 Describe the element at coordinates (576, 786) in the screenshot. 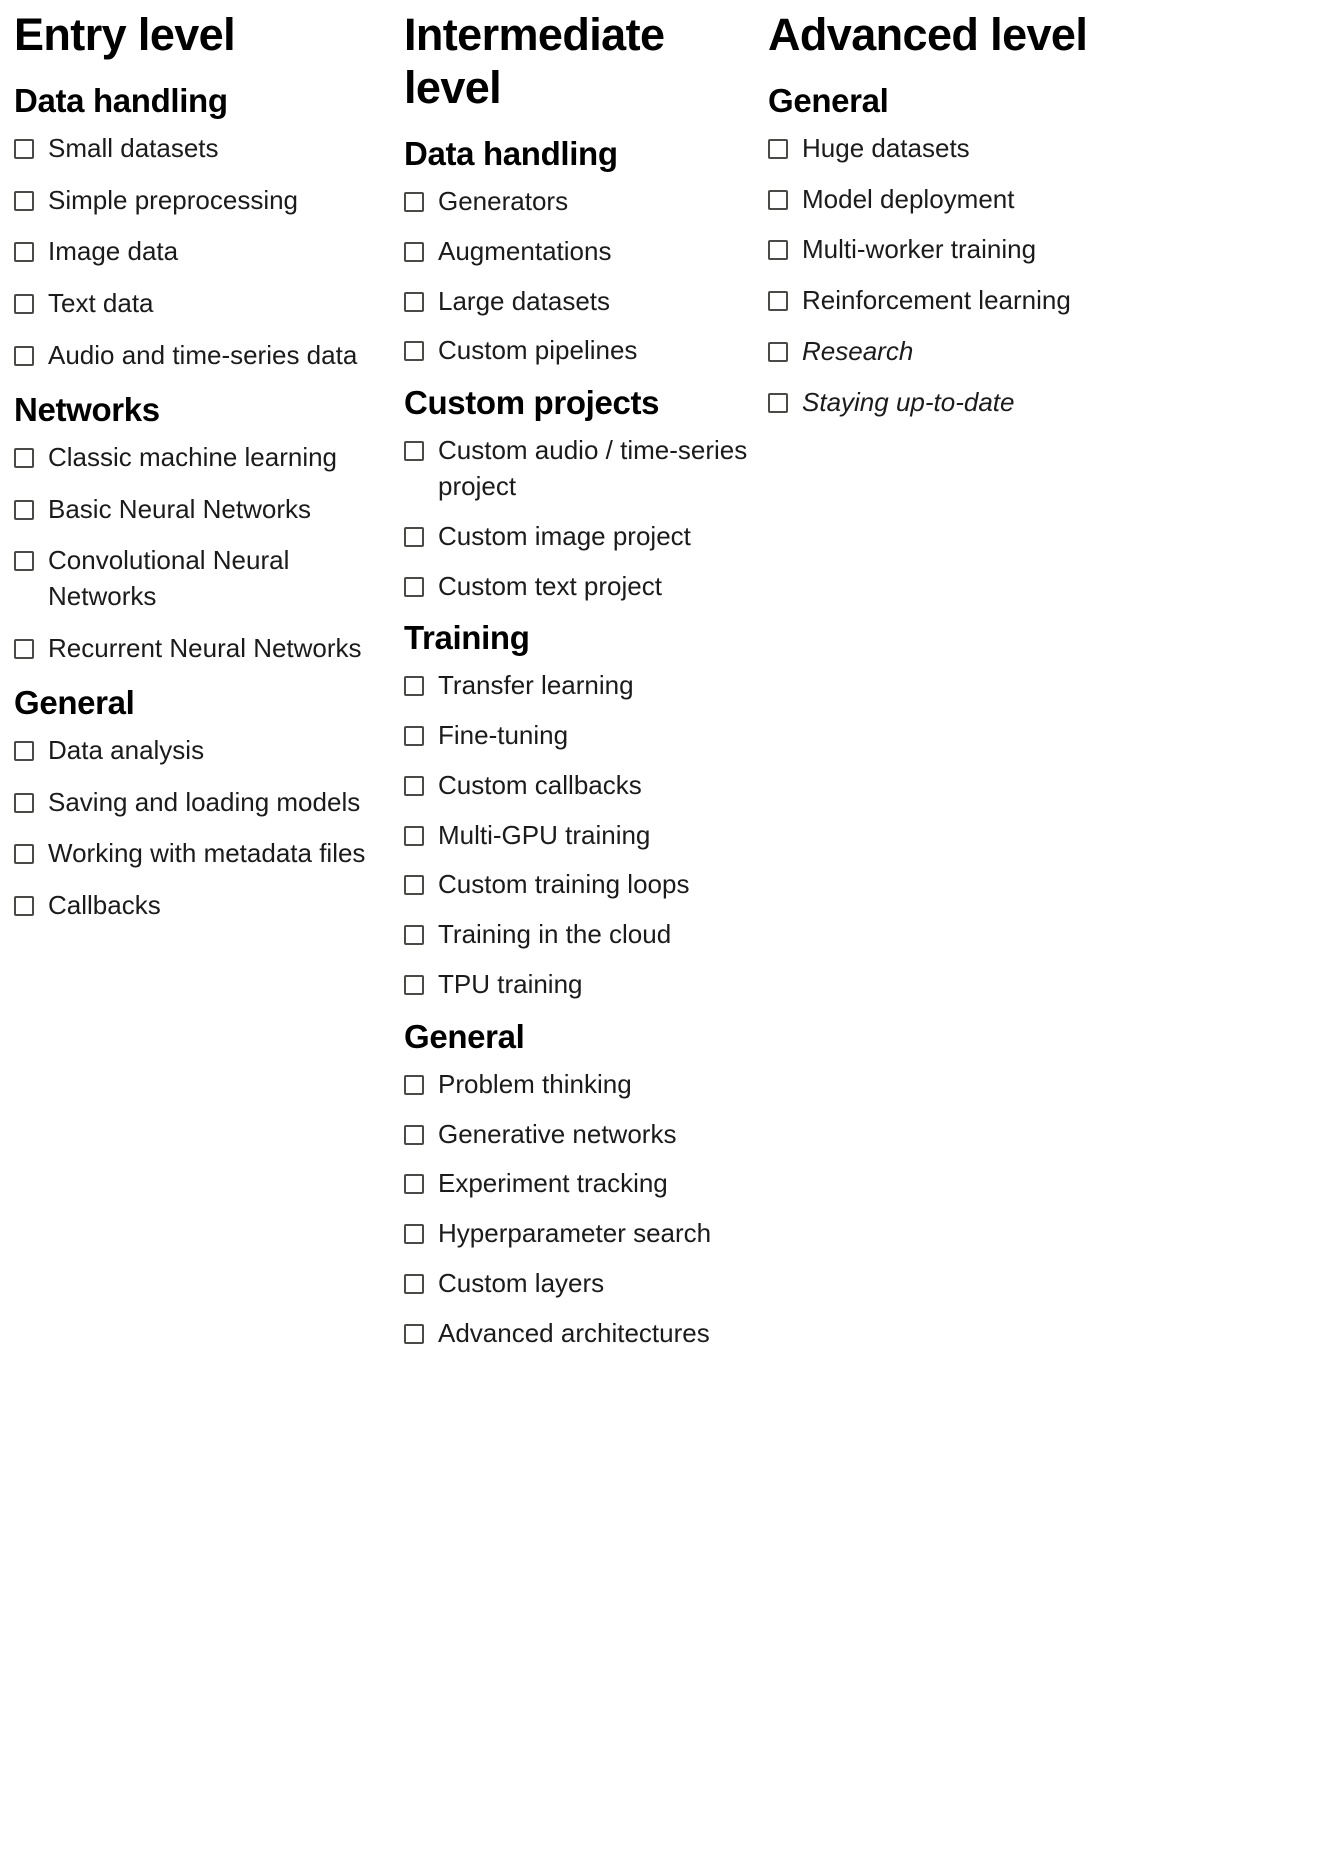

I see `list-item: Custom callbacks` at that location.